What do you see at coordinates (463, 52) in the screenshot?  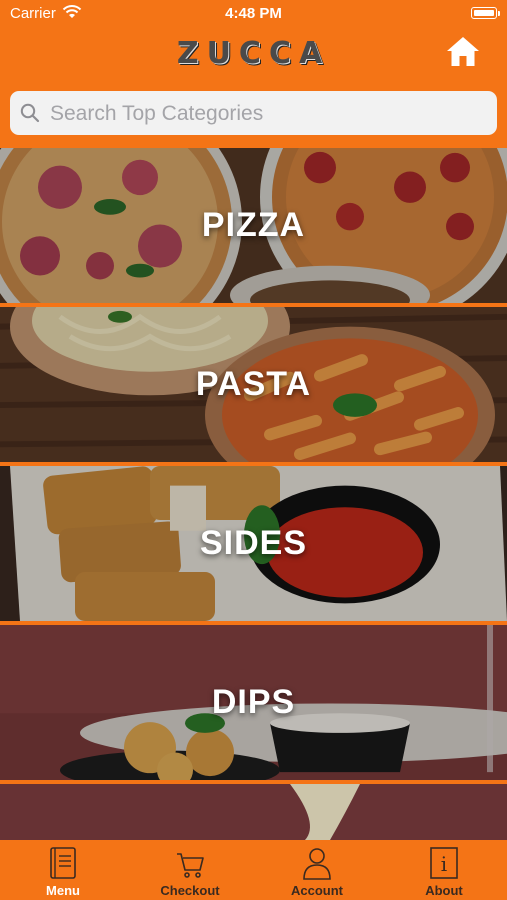 I see `home-icon` at bounding box center [463, 52].